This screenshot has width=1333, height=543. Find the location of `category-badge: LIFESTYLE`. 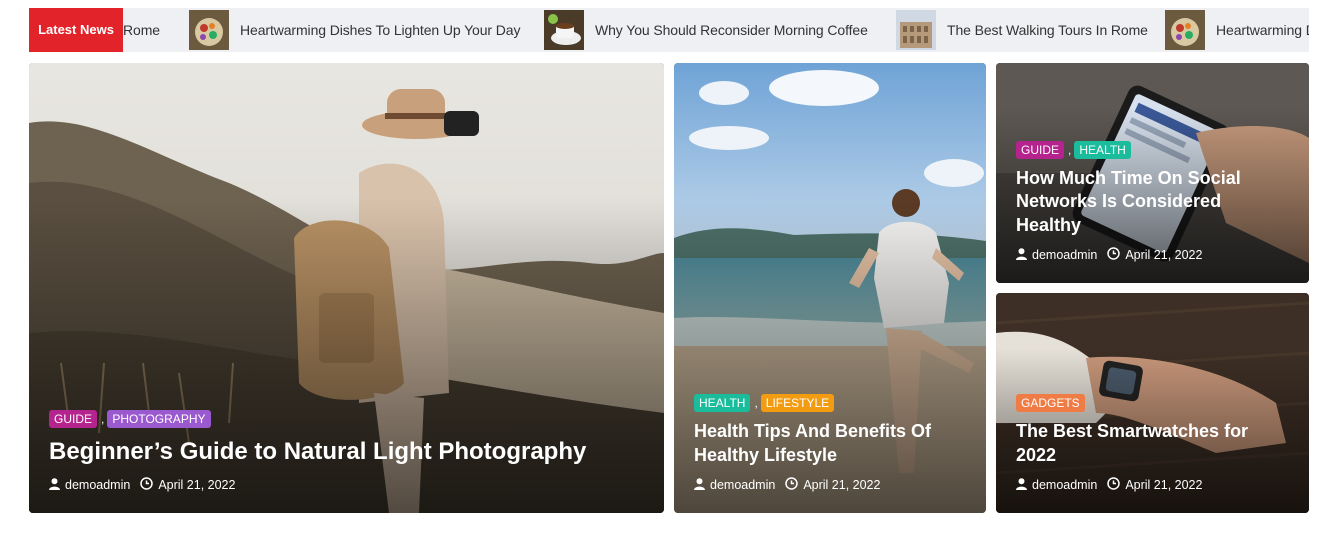

category-badge: LIFESTYLE is located at coordinates (797, 403).